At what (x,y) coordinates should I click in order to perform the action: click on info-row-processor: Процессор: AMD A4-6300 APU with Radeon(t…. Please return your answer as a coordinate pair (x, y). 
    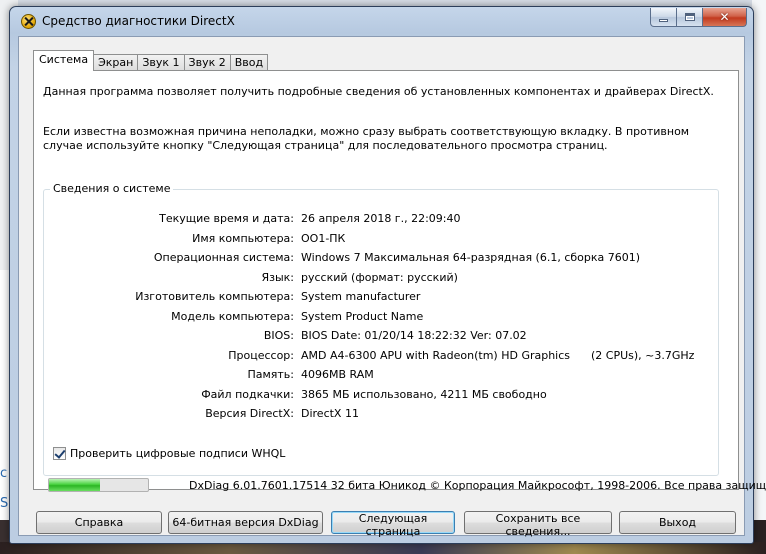
    Looking at the image, I should click on (374, 356).